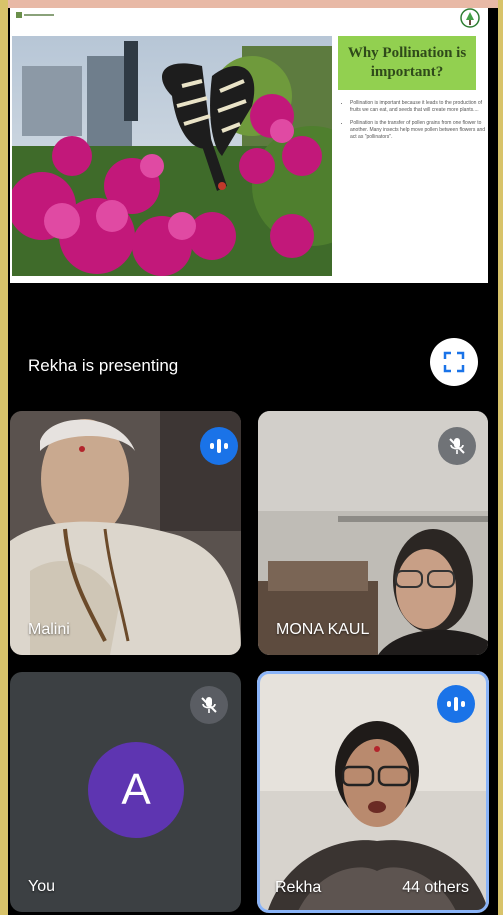  What do you see at coordinates (500, 457) in the screenshot?
I see `window-right-edge` at bounding box center [500, 457].